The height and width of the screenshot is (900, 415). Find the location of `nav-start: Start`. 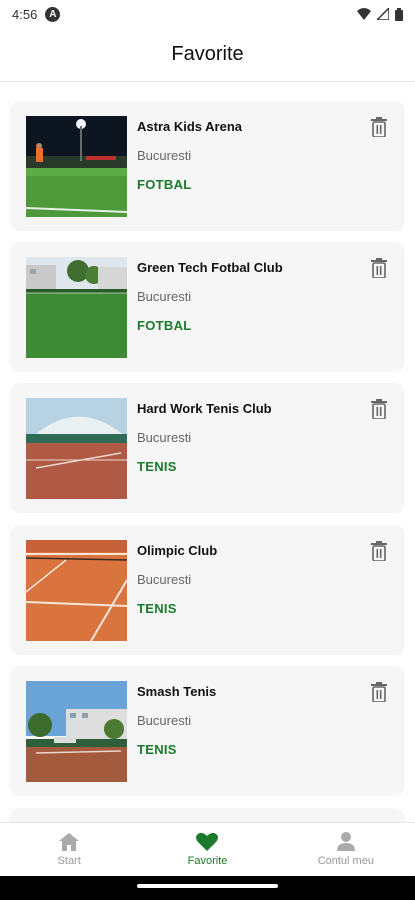

nav-start: Start is located at coordinates (69, 849).